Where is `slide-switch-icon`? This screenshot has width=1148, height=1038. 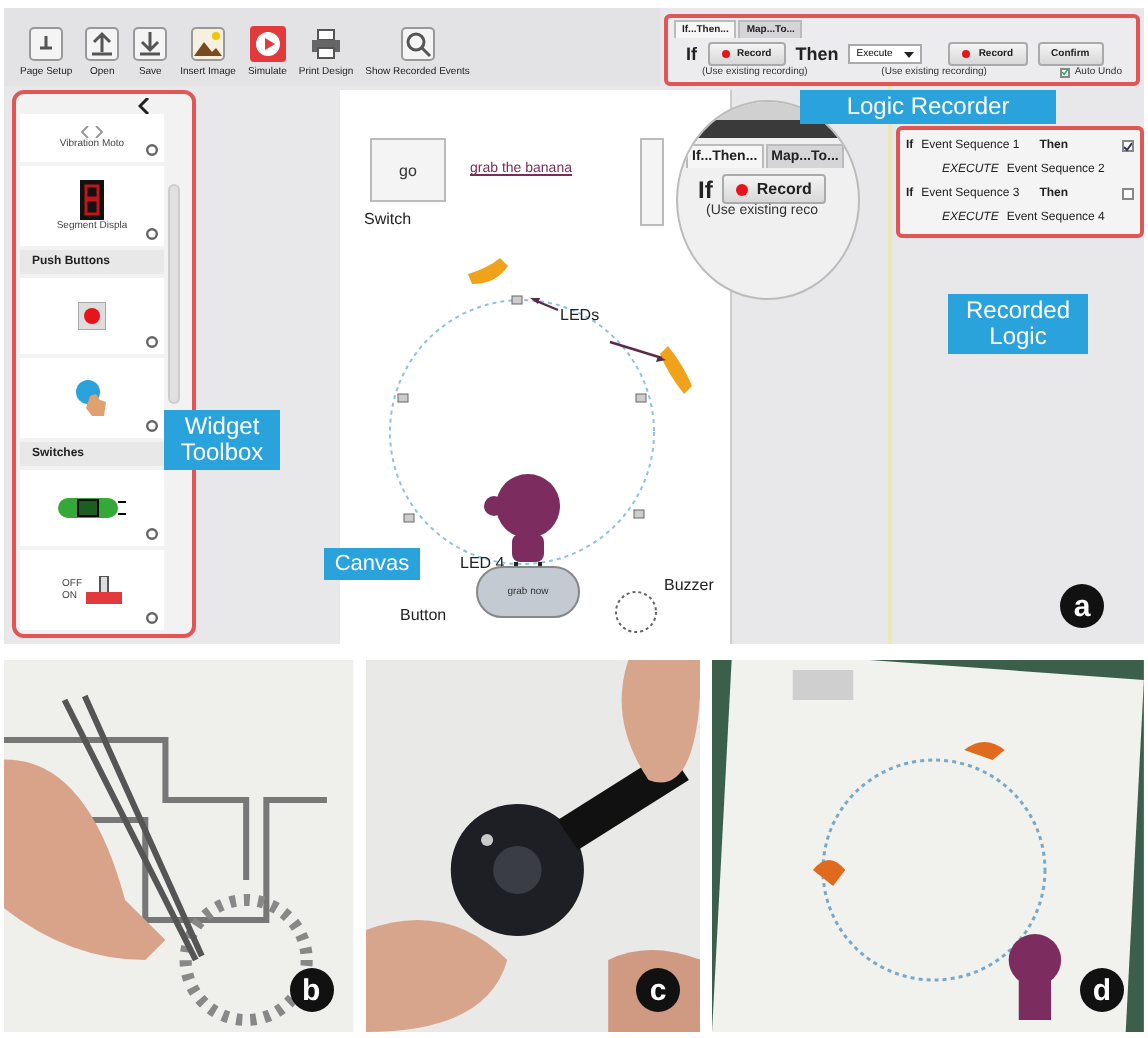 slide-switch-icon is located at coordinates (92, 508).